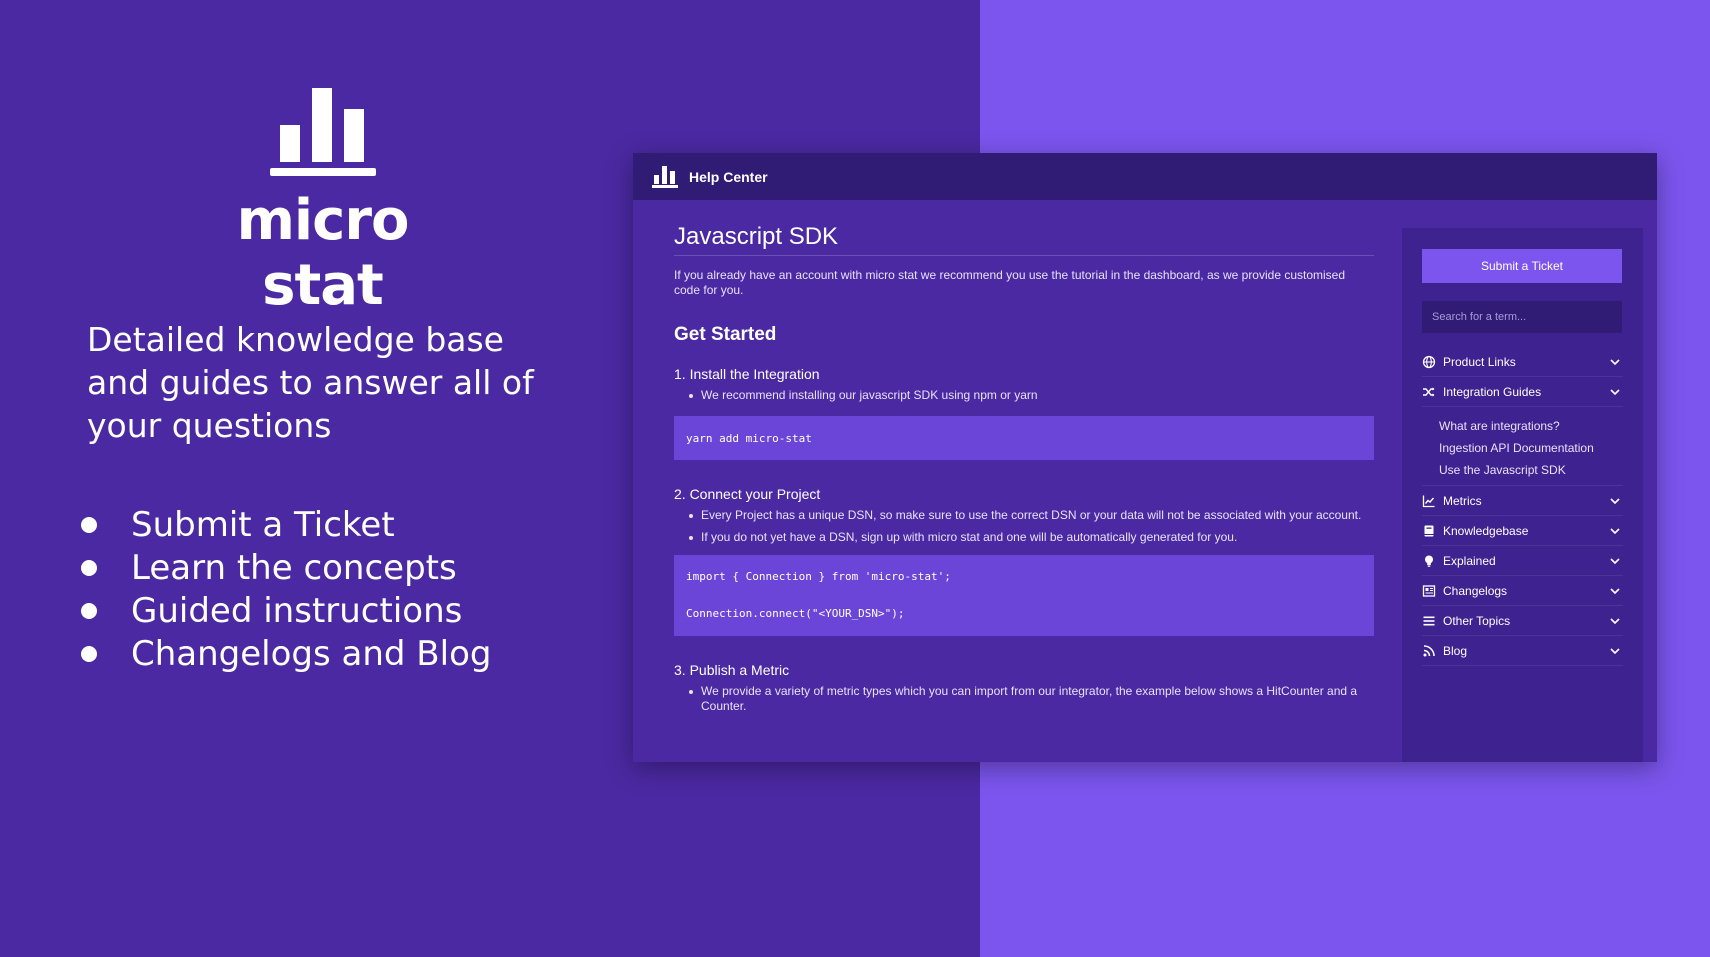  What do you see at coordinates (747, 494) in the screenshot?
I see `step-heading: 2. Connect your Project` at bounding box center [747, 494].